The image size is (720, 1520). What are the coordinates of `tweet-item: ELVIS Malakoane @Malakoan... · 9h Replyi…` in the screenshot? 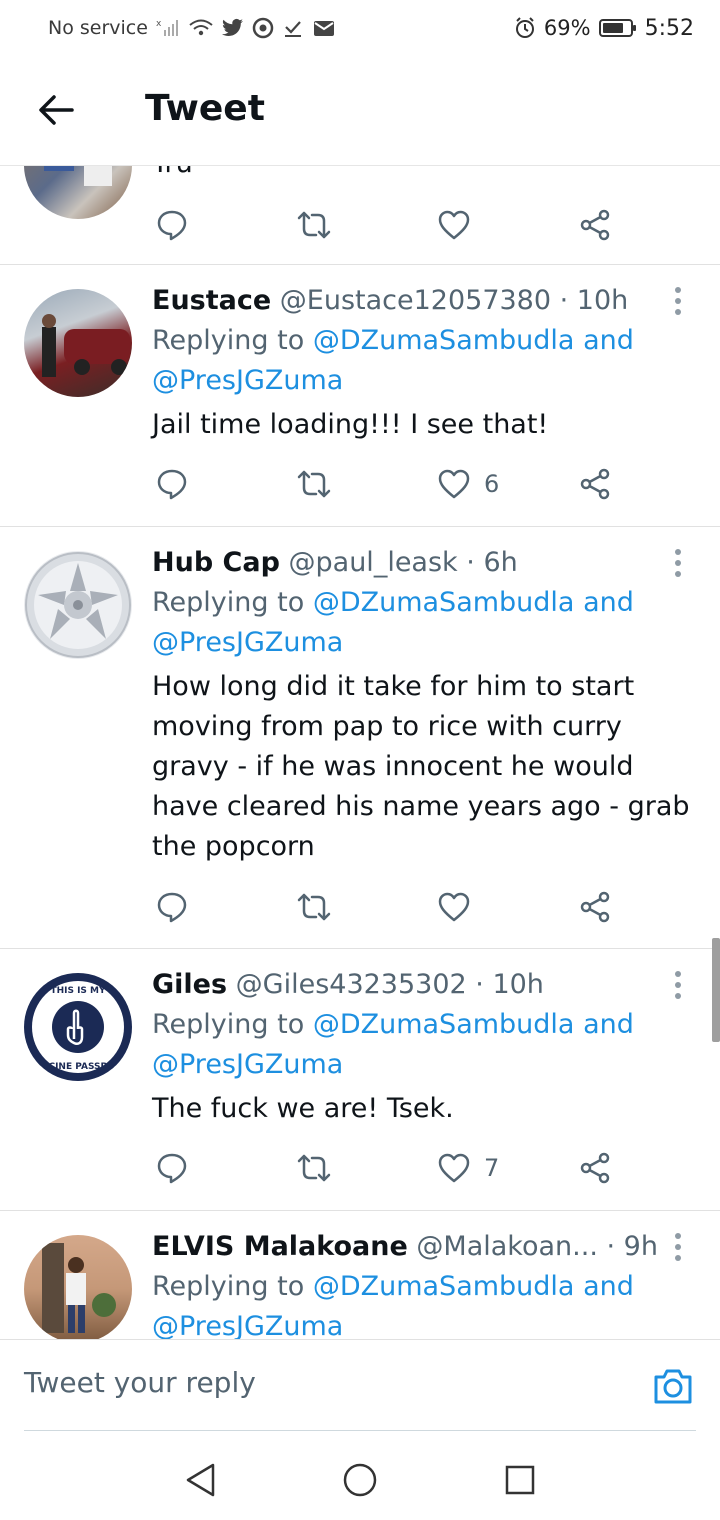 It's located at (360, 1275).